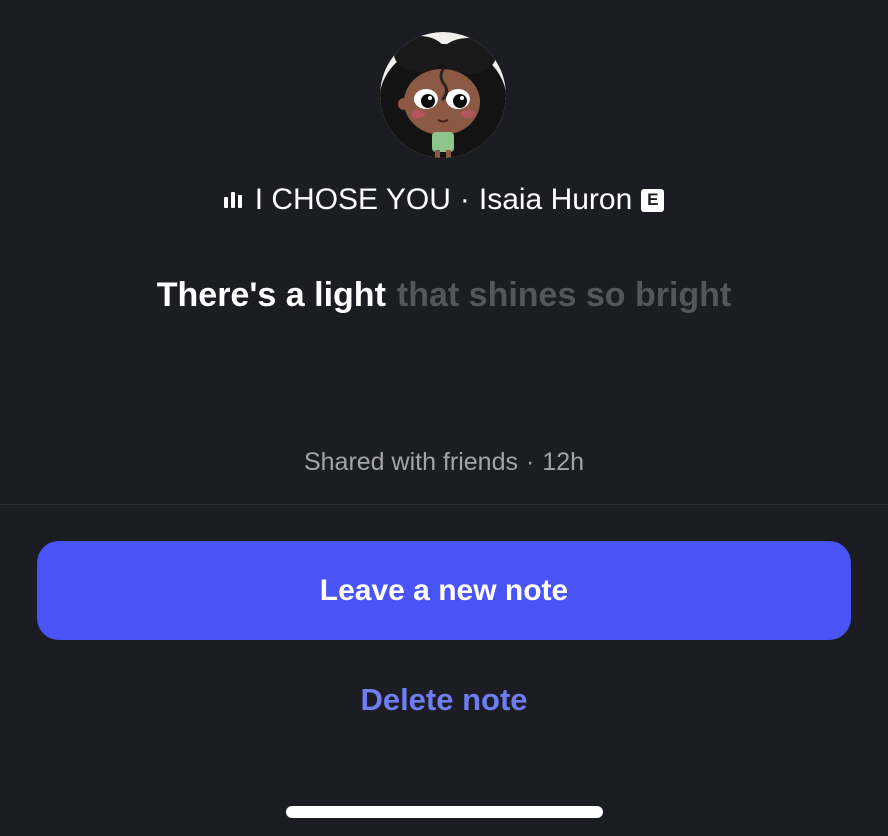 The width and height of the screenshot is (888, 836). I want to click on lyric-upcoming-text: that shines so bright, so click(564, 294).